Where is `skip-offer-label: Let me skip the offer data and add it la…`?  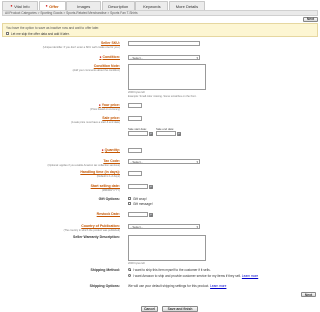
skip-offer-label: Let me skip the offer data and add it la… is located at coordinates (40, 33).